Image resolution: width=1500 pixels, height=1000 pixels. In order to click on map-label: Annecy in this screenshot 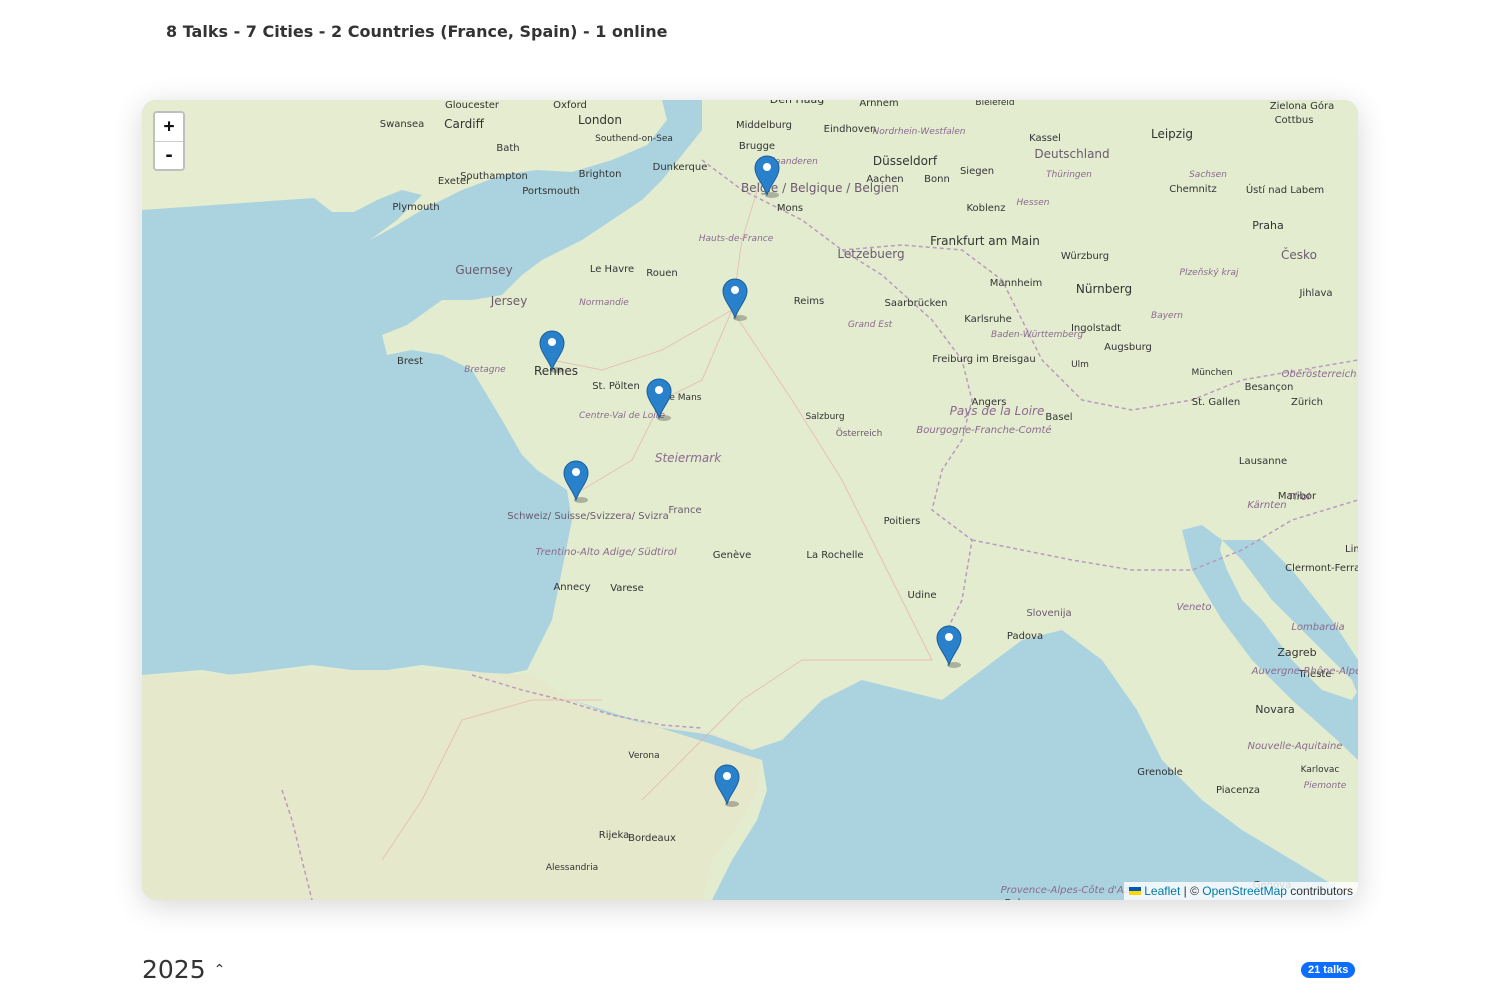, I will do `click(571, 587)`.